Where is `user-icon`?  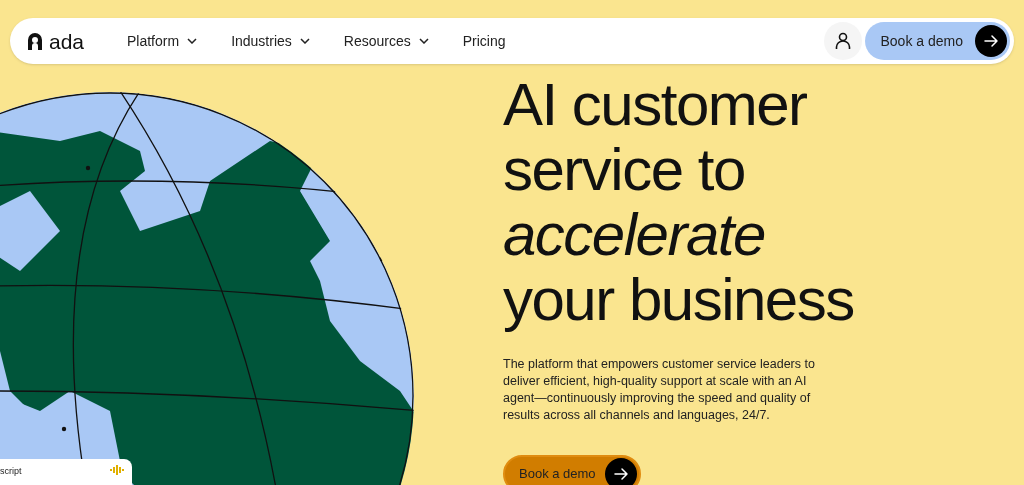
user-icon is located at coordinates (842, 41).